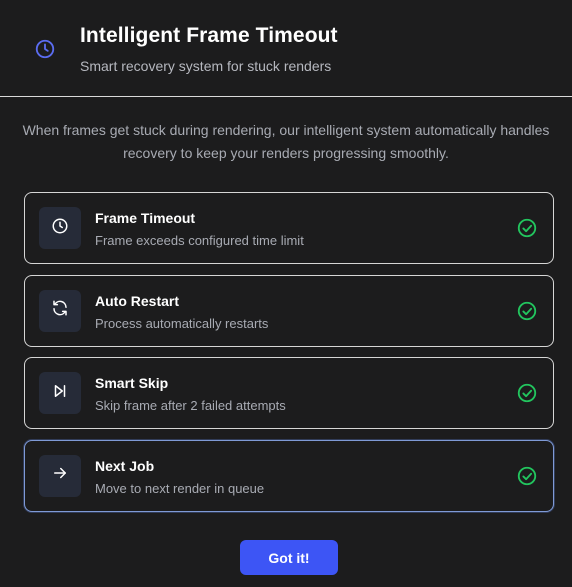 This screenshot has height=587, width=572. I want to click on skip-forward-icon, so click(60, 393).